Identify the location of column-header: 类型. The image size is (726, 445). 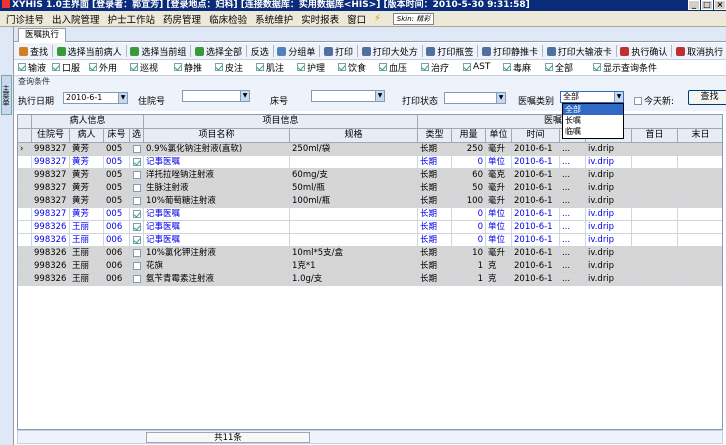
(435, 136).